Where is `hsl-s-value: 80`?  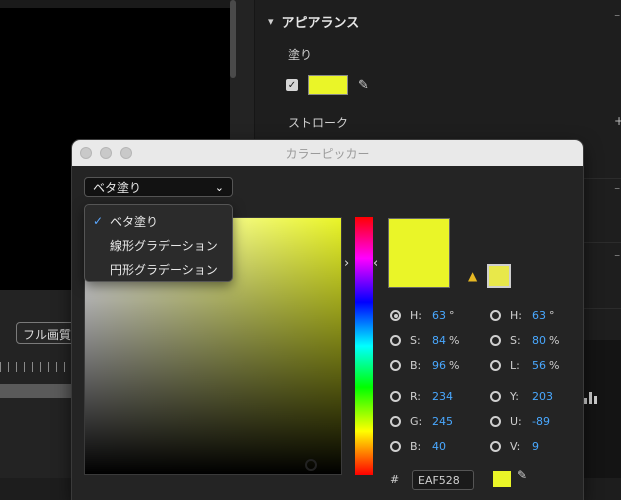
hsl-s-value: 80 is located at coordinates (539, 340).